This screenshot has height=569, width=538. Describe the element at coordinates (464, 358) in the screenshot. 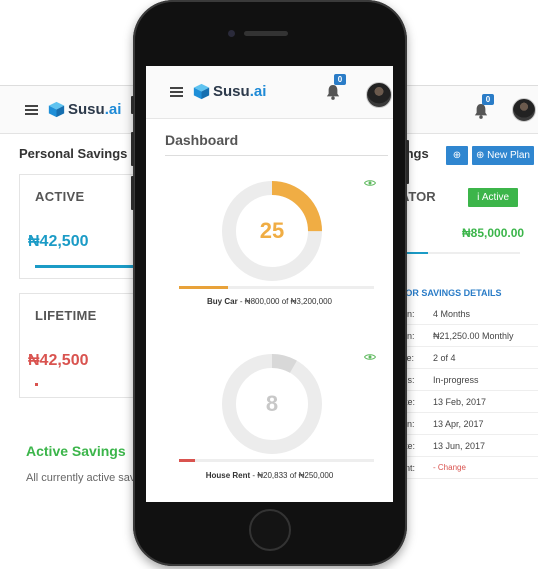

I see `detail-row: cle: 2 of 4` at that location.